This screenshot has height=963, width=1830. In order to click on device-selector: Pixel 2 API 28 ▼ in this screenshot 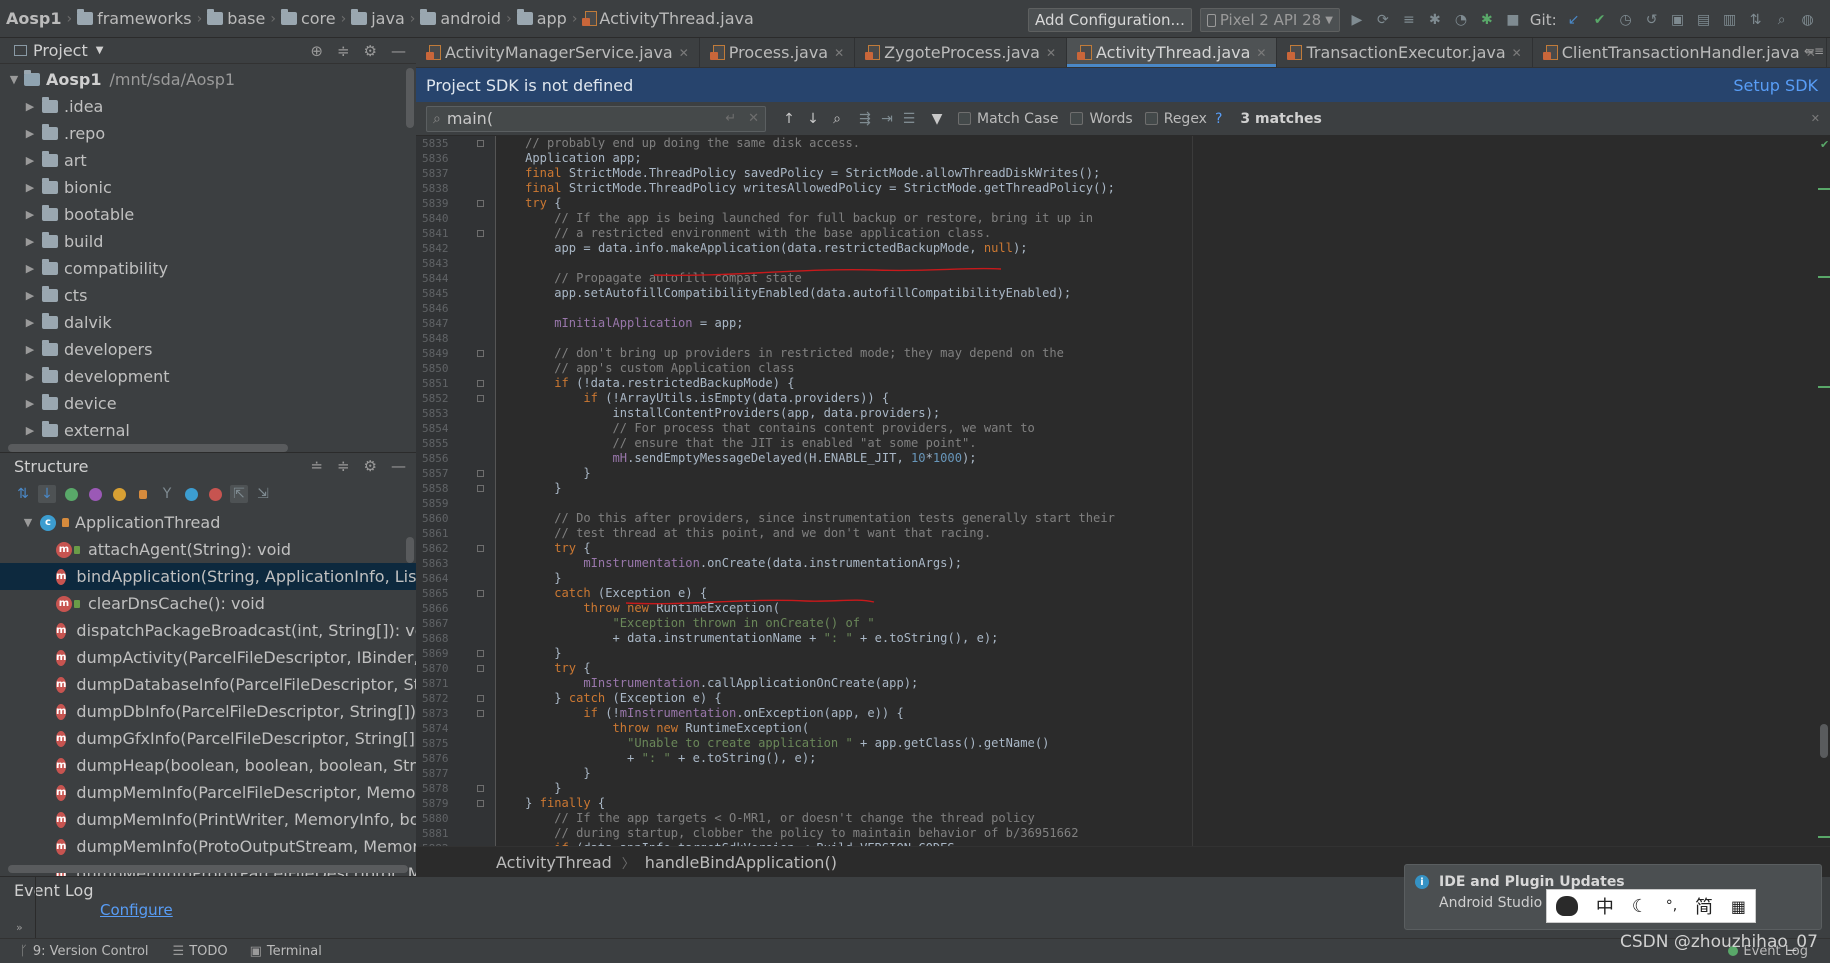, I will do `click(1269, 20)`.